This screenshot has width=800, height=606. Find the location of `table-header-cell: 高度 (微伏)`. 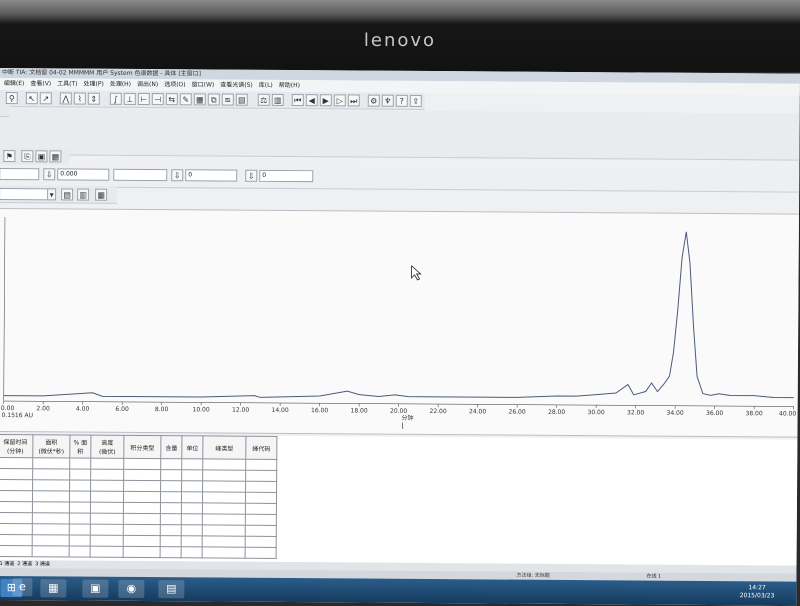

table-header-cell: 高度 (微伏) is located at coordinates (107, 446).